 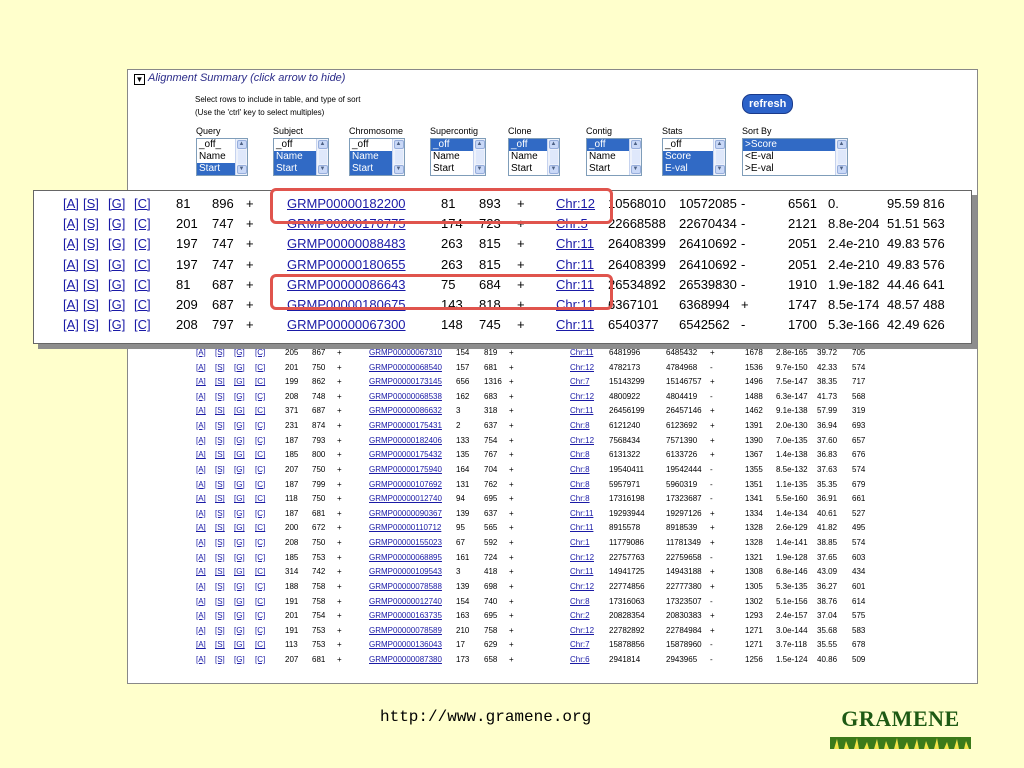 I want to click on chromosome-link: Chr:1, so click(x=580, y=542).